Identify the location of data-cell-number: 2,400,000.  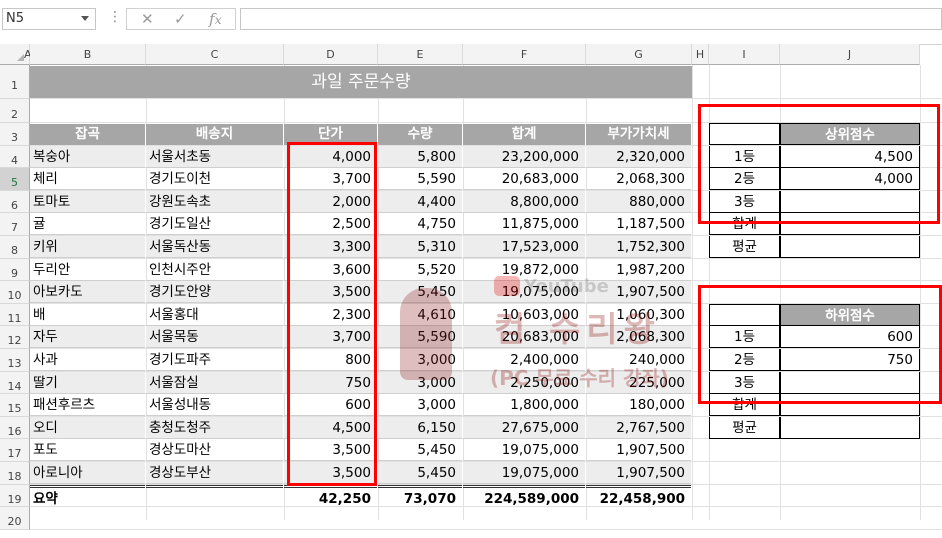
(524, 360).